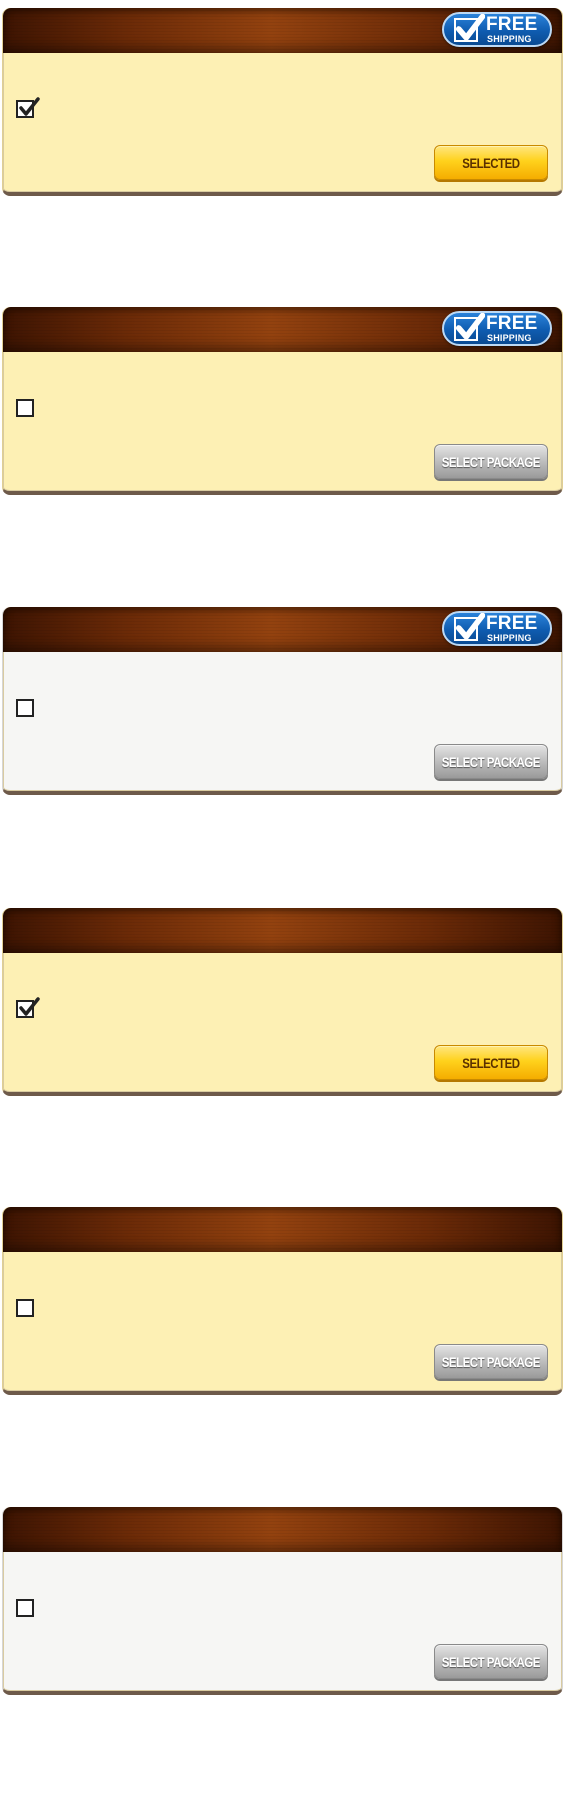 Image resolution: width=565 pixels, height=1800 pixels. Describe the element at coordinates (282, 1002) in the screenshot. I see `package-card-4: SELECTED` at that location.